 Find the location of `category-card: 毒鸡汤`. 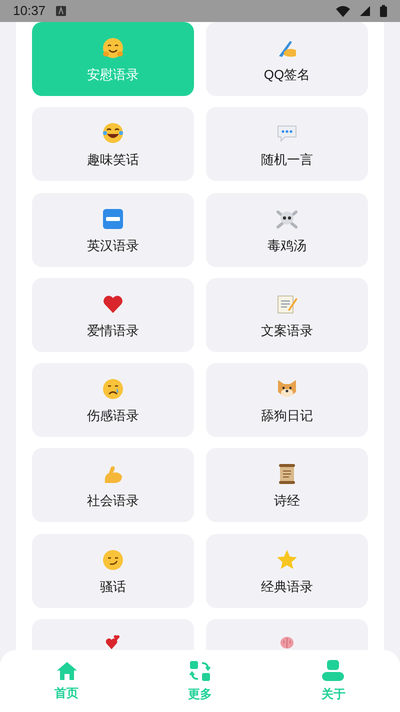

category-card: 毒鸡汤 is located at coordinates (287, 229).